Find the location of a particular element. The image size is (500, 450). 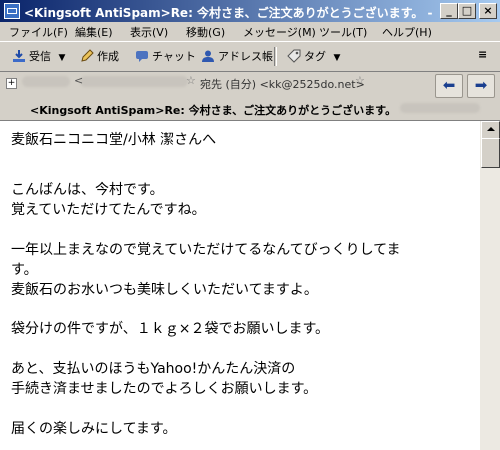

expand-header-icon: + is located at coordinates (11, 83).